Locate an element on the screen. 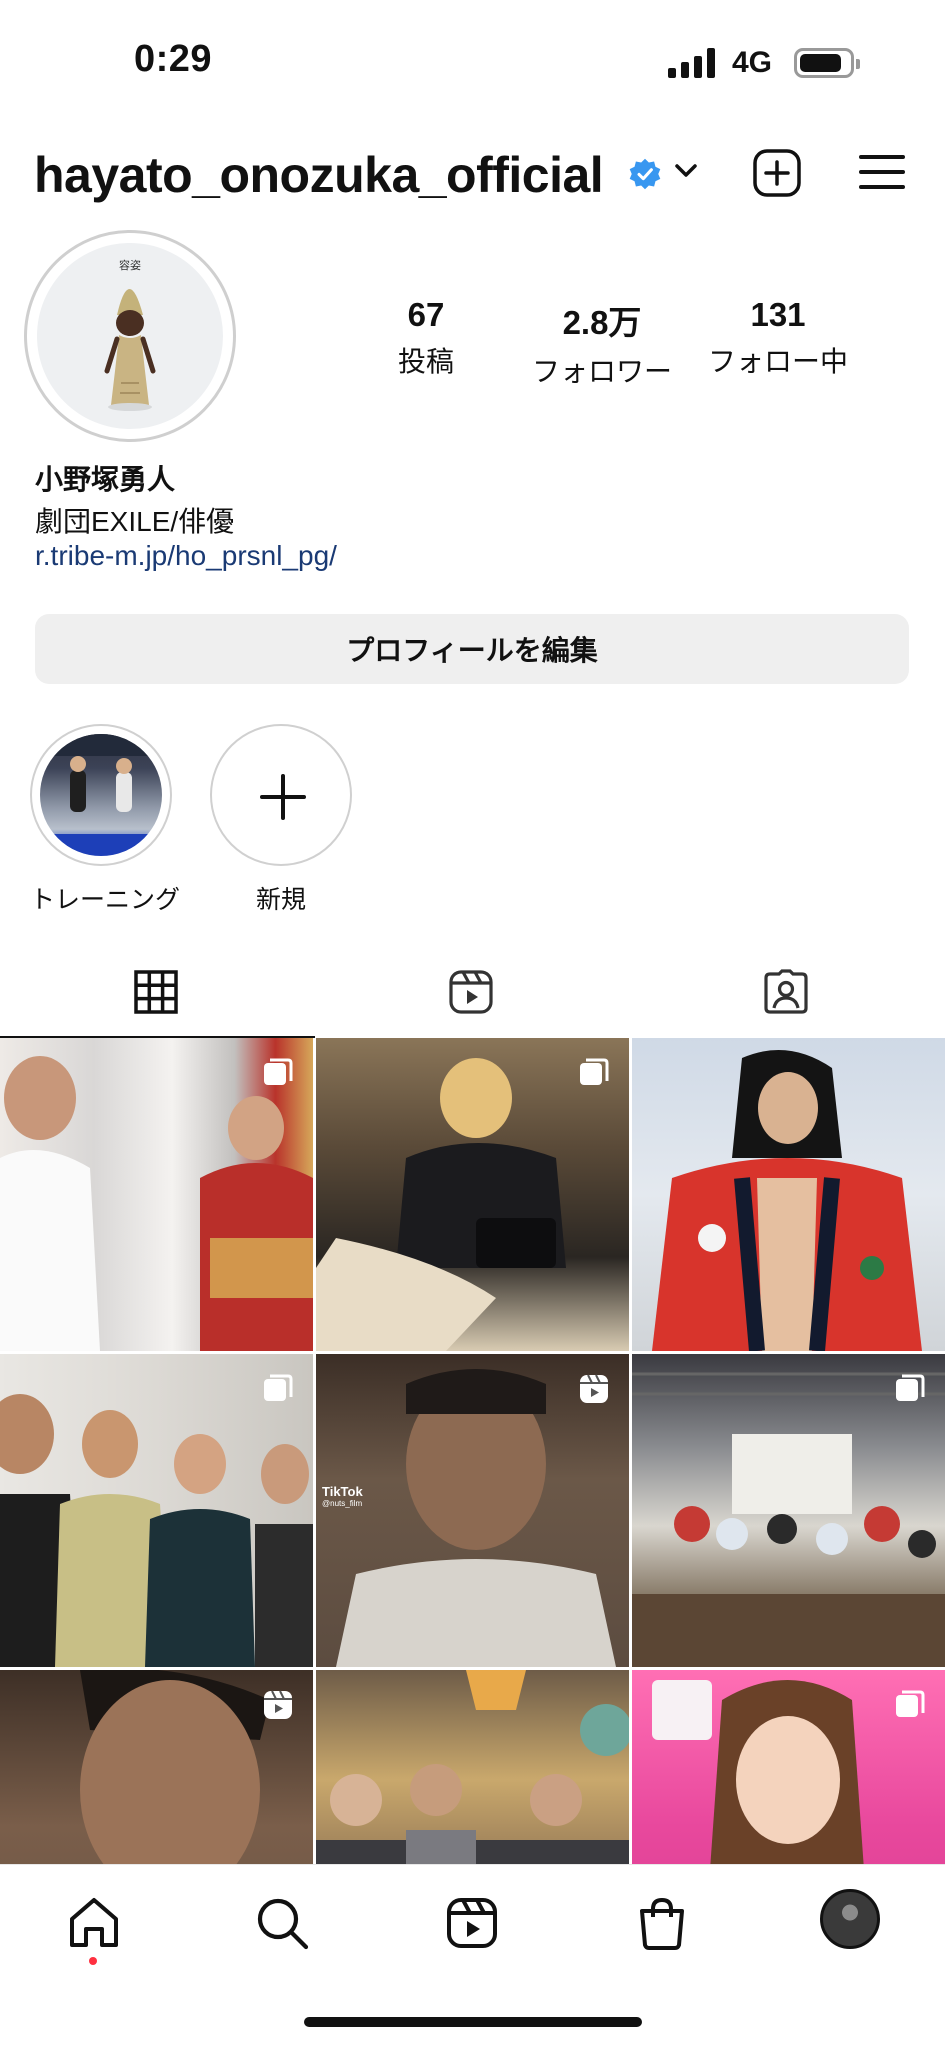 The height and width of the screenshot is (2048, 945). highlight-label: トレーニング is located at coordinates (105, 900).